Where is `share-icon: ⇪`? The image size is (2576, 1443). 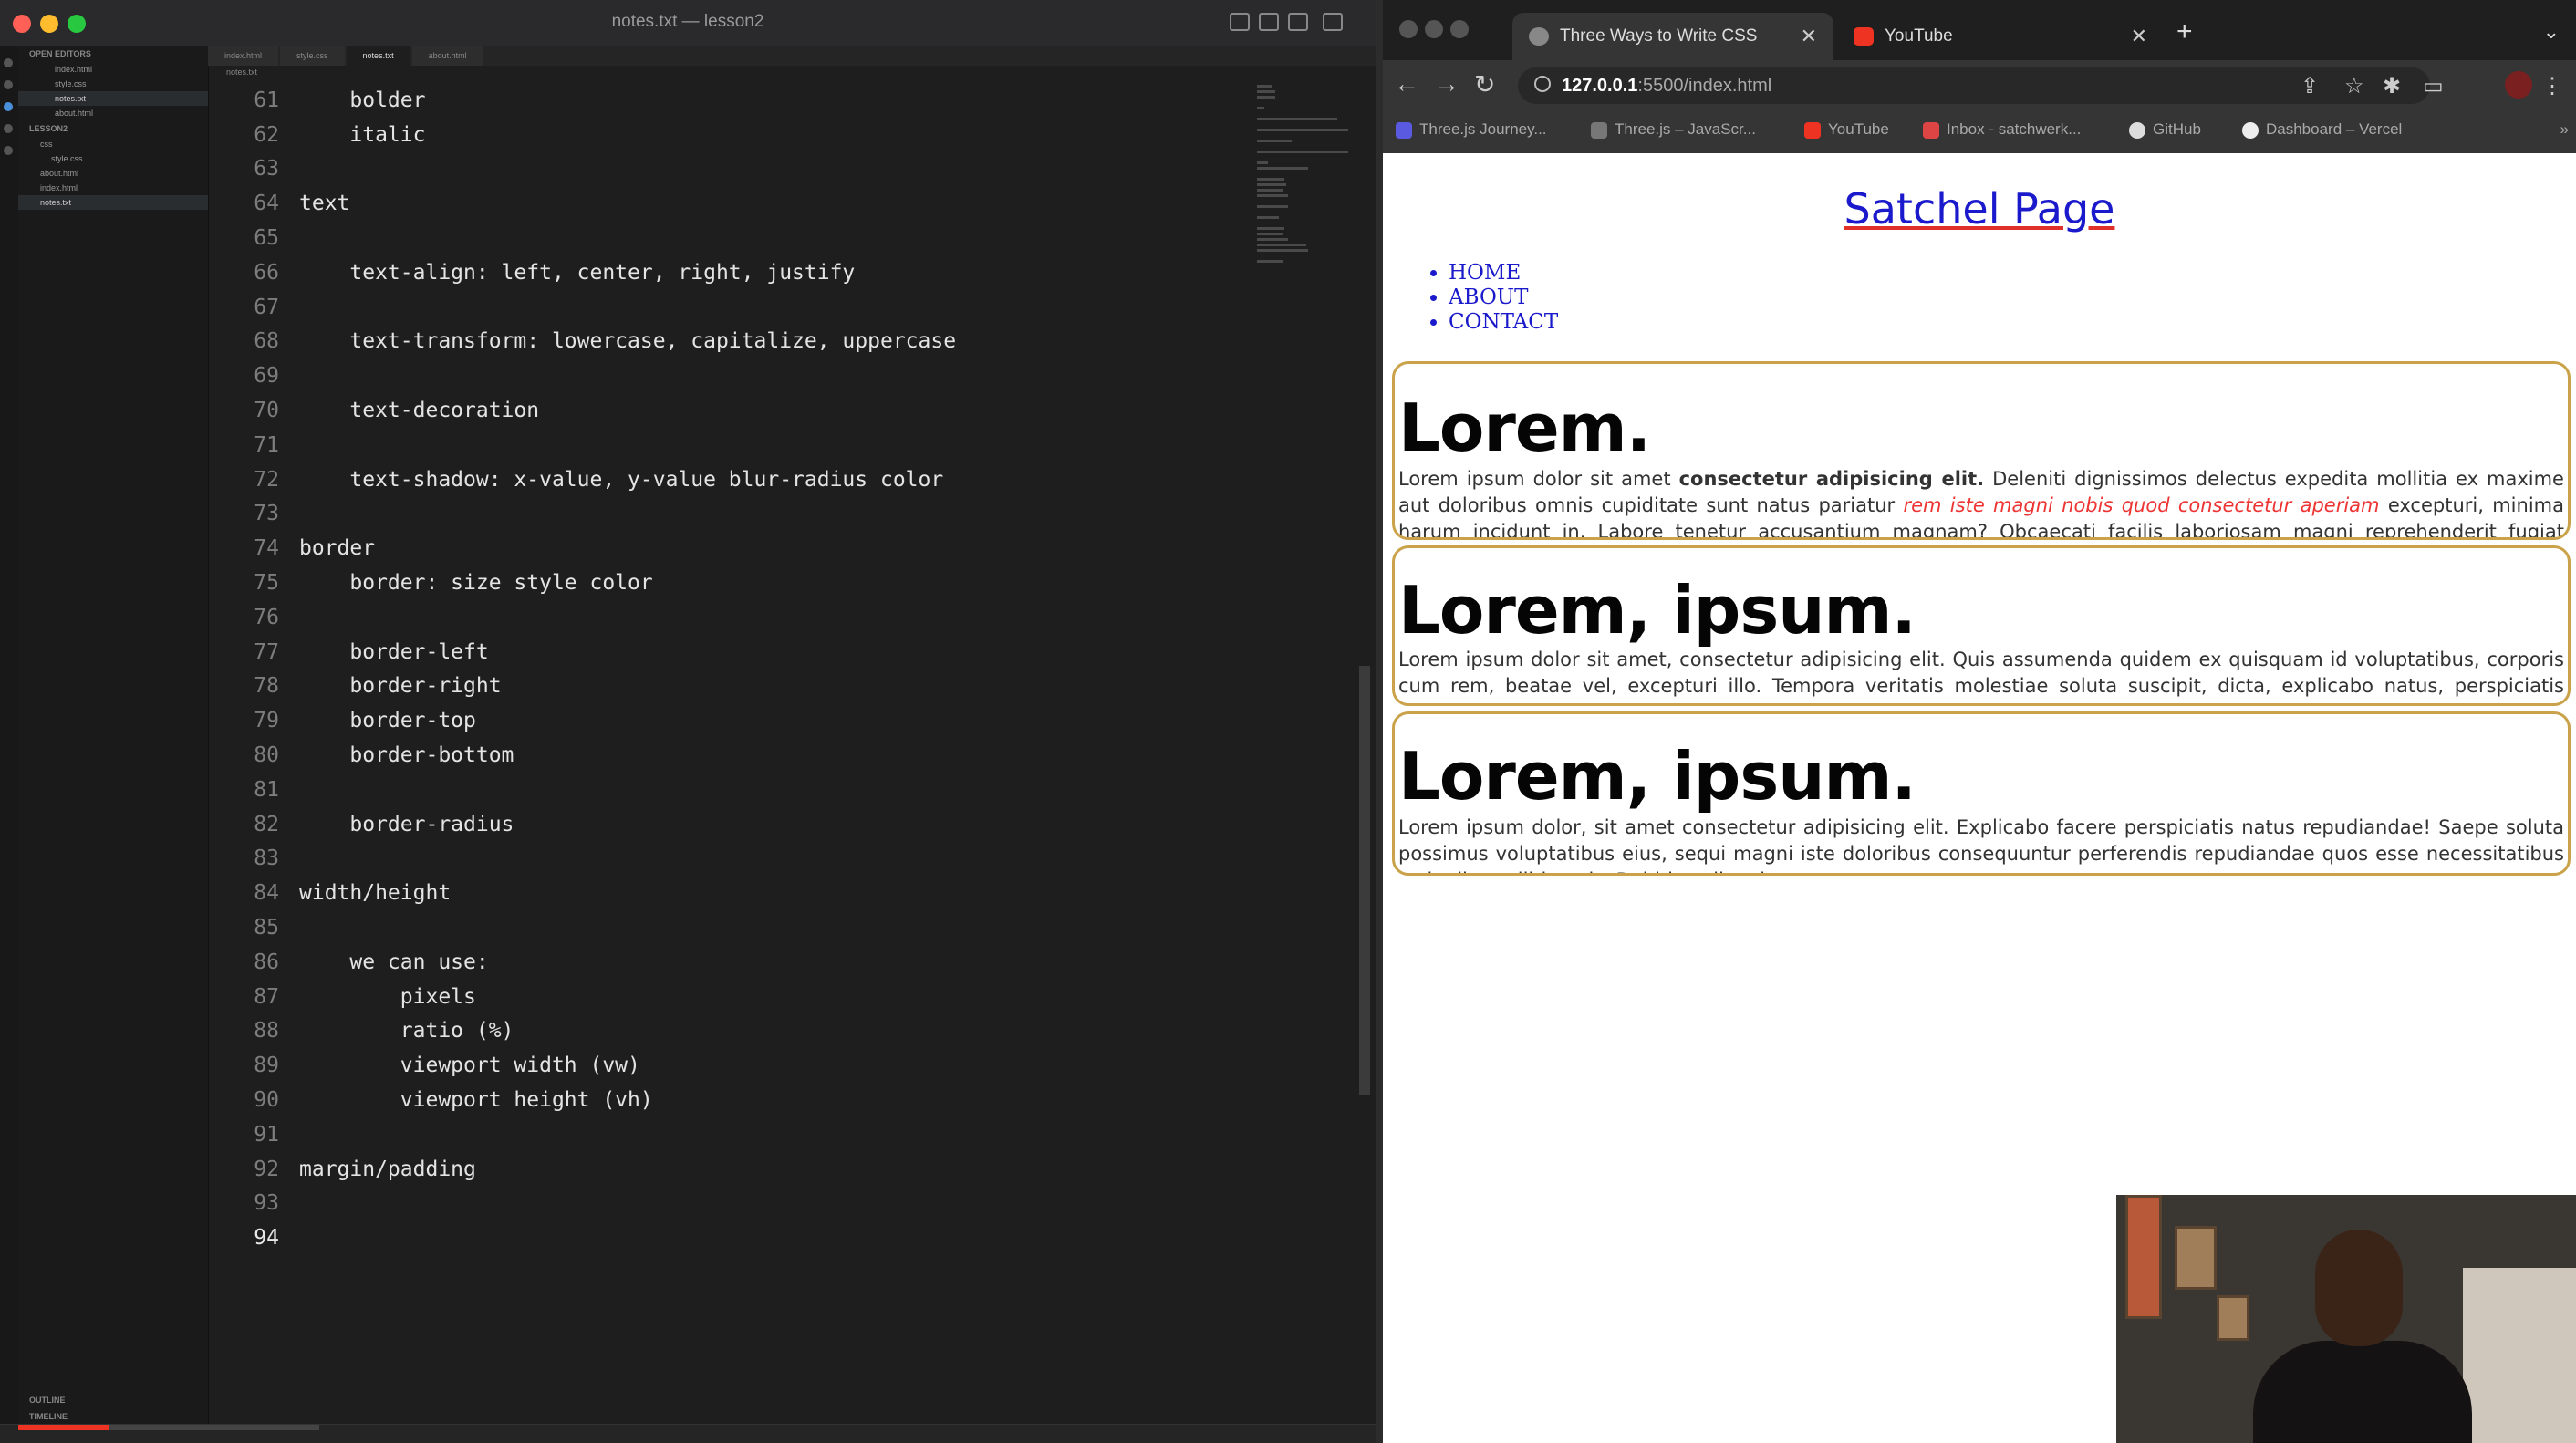 share-icon: ⇪ is located at coordinates (2310, 86).